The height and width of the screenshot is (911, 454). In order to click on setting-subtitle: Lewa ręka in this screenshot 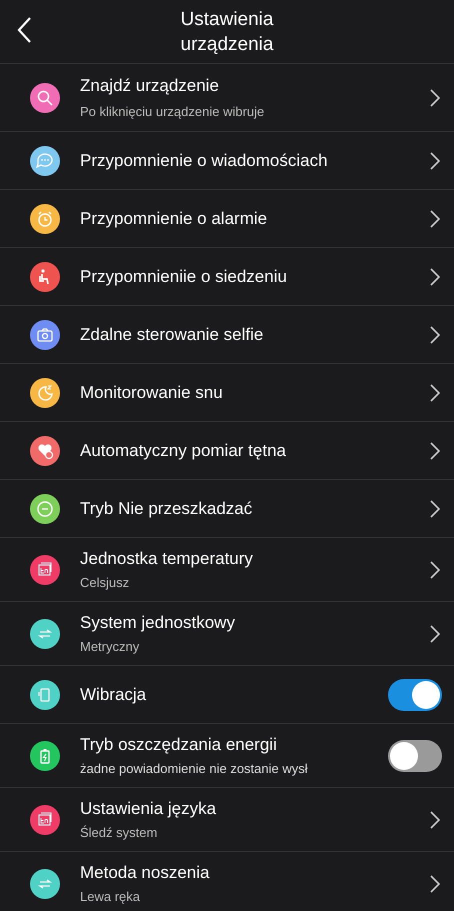, I will do `click(110, 896)`.